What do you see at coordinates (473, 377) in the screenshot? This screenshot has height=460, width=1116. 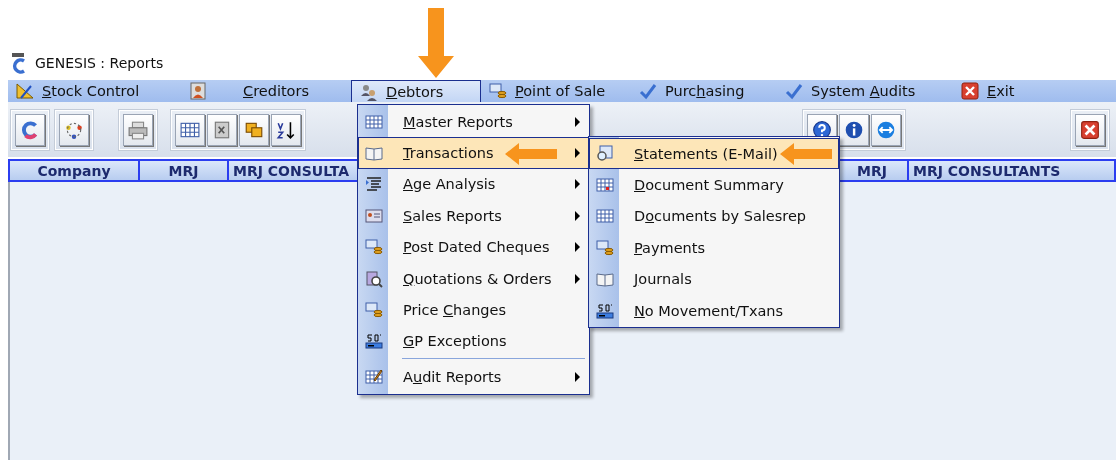 I see `menu-option: Audit Reports` at bounding box center [473, 377].